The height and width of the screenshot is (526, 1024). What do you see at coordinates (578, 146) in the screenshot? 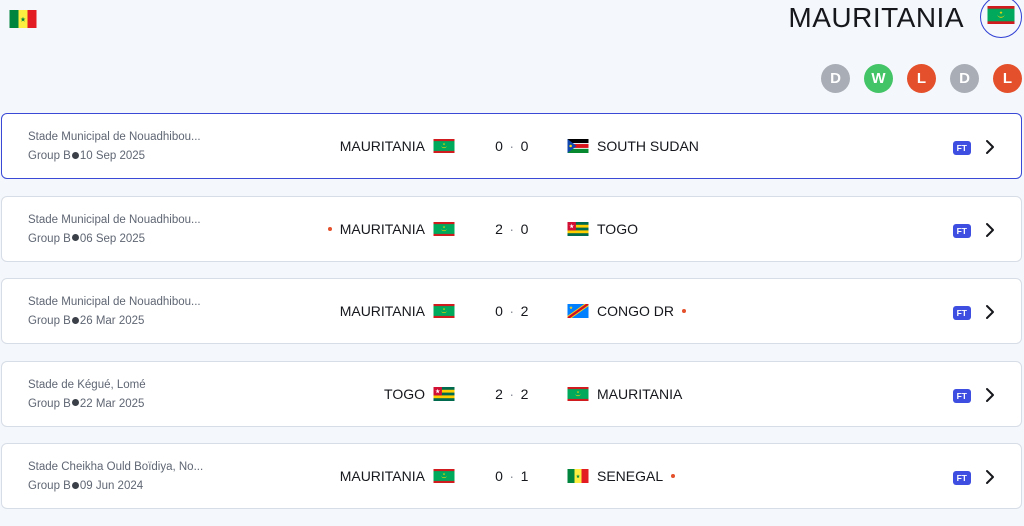
I see `south-sudan-flag-icon` at bounding box center [578, 146].